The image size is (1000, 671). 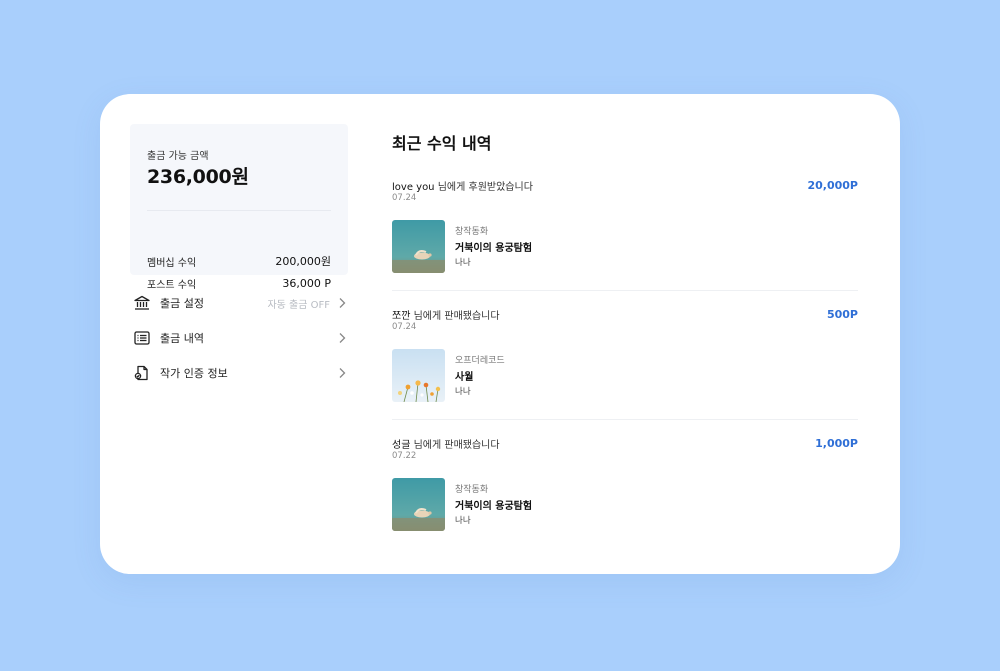 What do you see at coordinates (401, 316) in the screenshot?
I see `buyer-name: 쪼깐` at bounding box center [401, 316].